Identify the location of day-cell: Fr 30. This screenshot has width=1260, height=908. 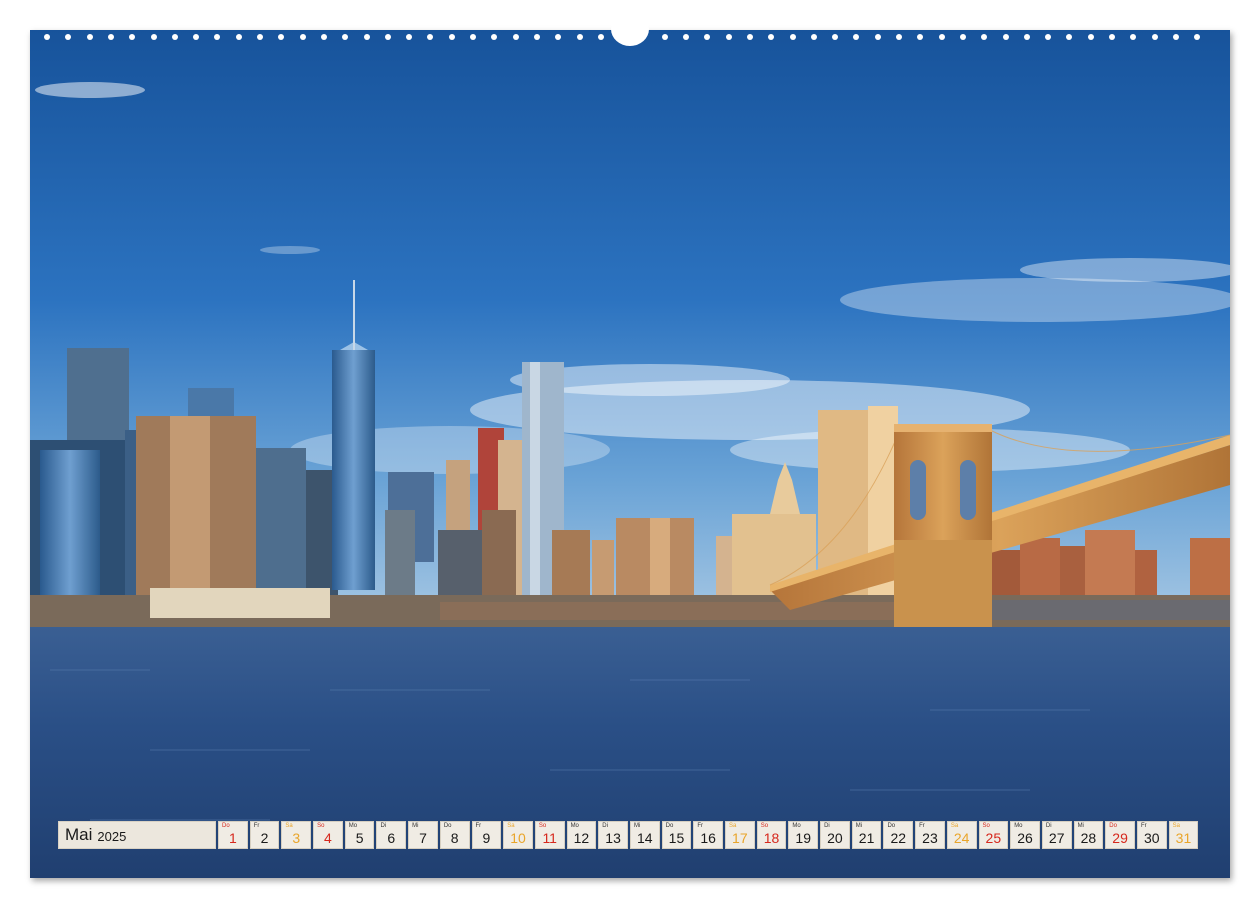
(1151, 835).